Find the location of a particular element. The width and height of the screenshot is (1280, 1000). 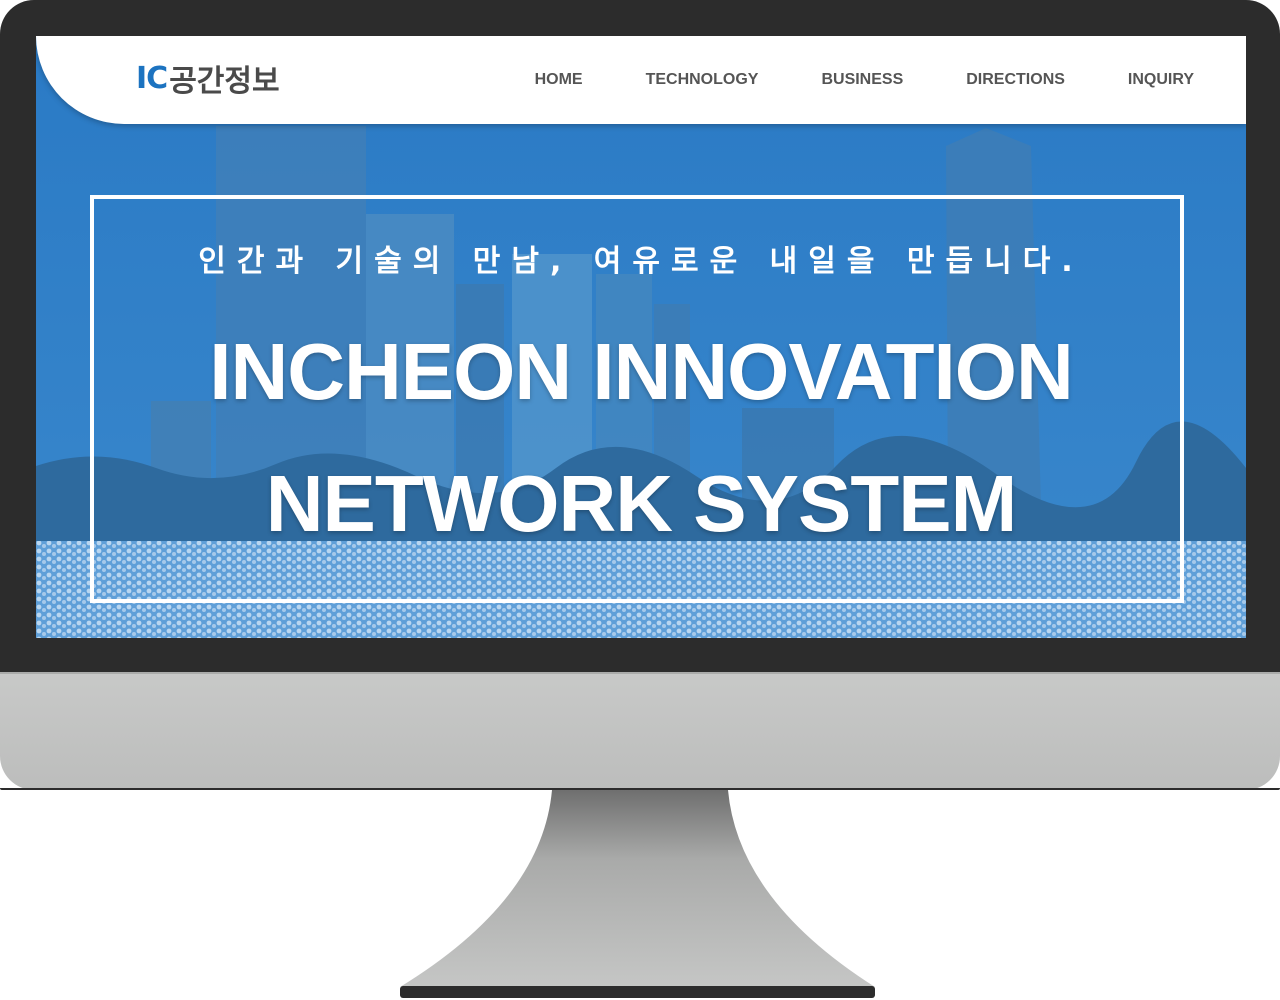

nav-item-directions: DIRECTIONS is located at coordinates (1015, 80).